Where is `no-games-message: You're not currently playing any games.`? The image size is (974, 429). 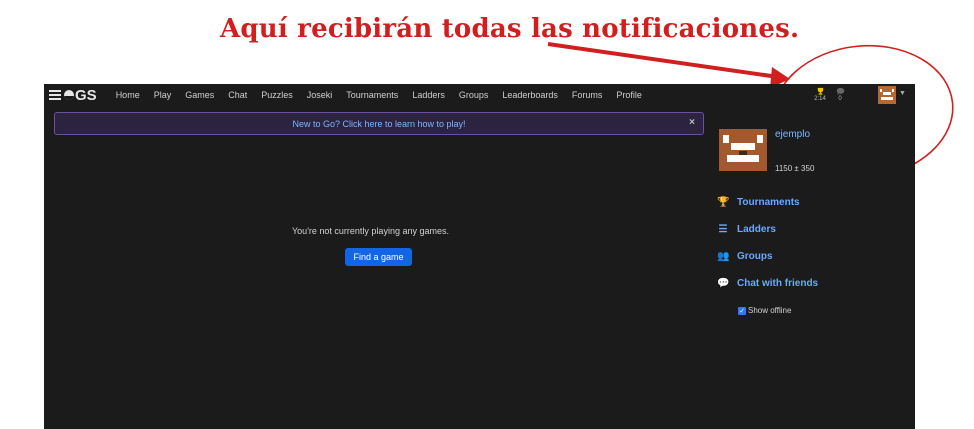 no-games-message: You're not currently playing any games. is located at coordinates (370, 231).